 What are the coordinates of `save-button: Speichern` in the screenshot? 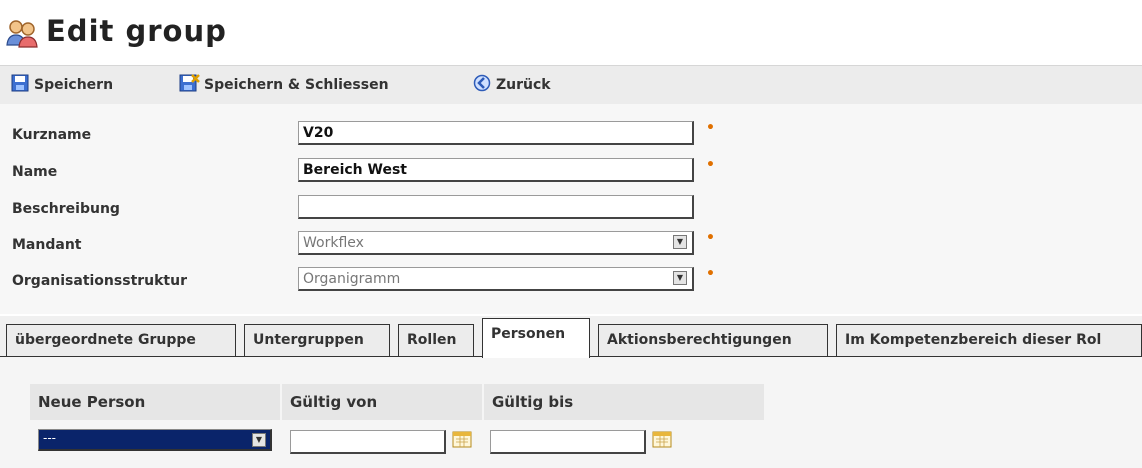 It's located at (61, 85).